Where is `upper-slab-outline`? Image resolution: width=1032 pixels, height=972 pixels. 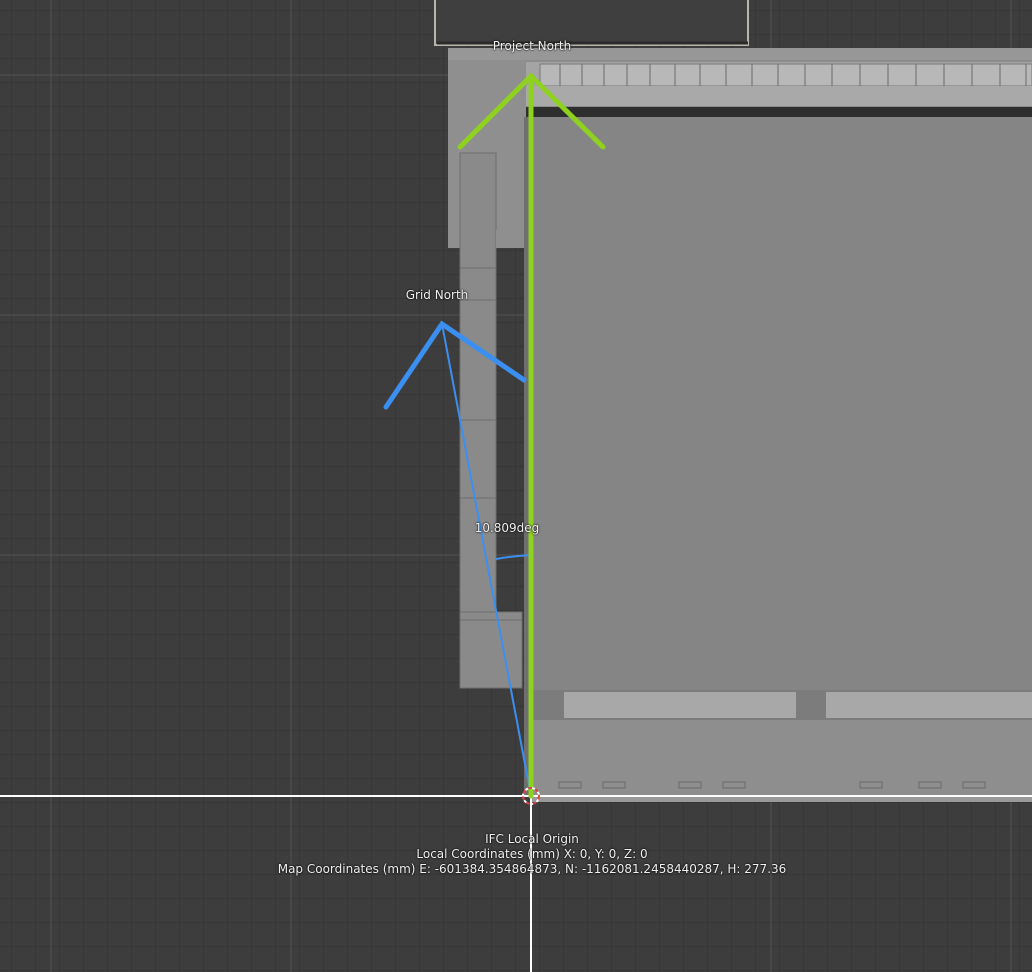 upper-slab-outline is located at coordinates (591, 23).